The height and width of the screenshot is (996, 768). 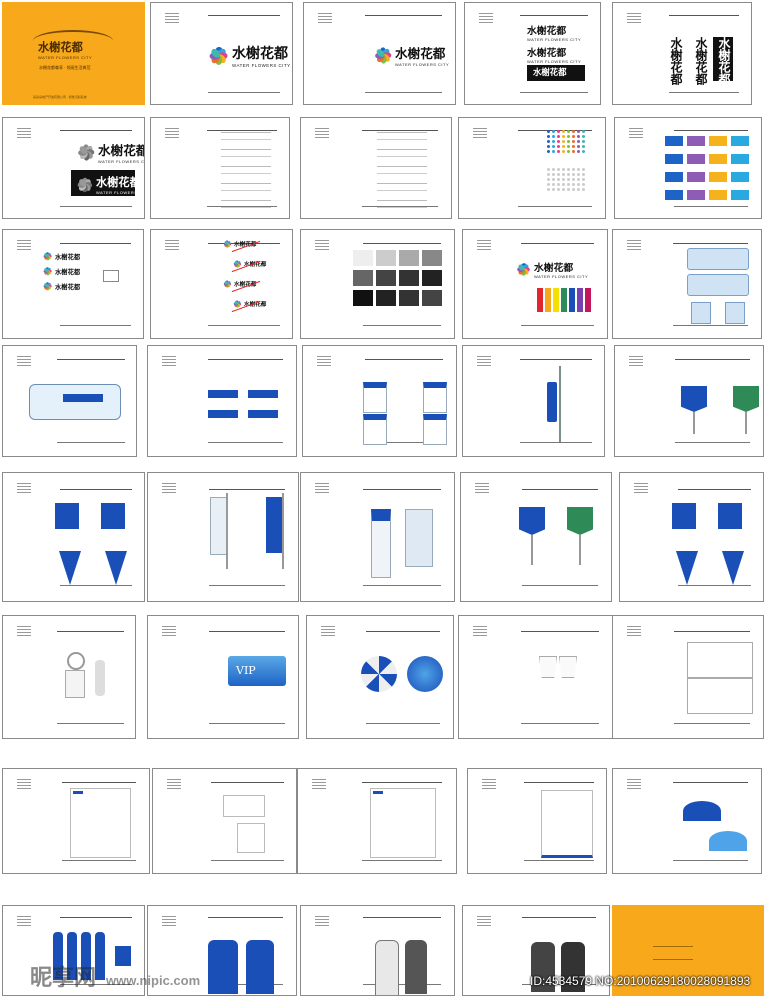 I want to click on page-thumbnail-pattern, so click(x=532, y=168).